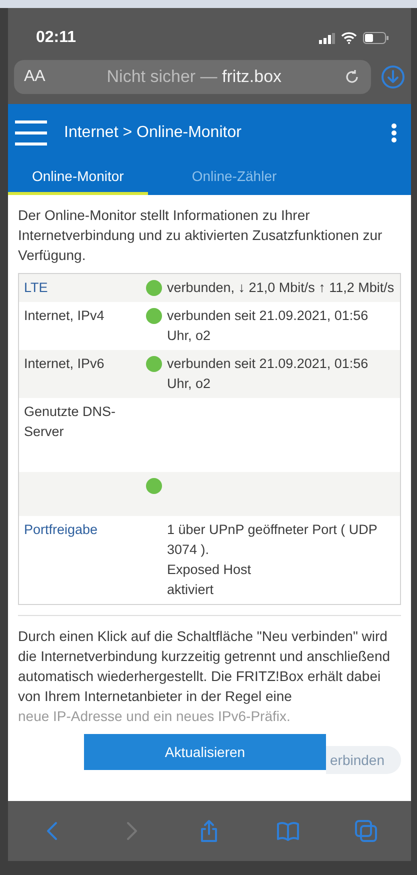 The image size is (417, 875). What do you see at coordinates (205, 752) in the screenshot?
I see `refresh-button: Aktualisieren` at bounding box center [205, 752].